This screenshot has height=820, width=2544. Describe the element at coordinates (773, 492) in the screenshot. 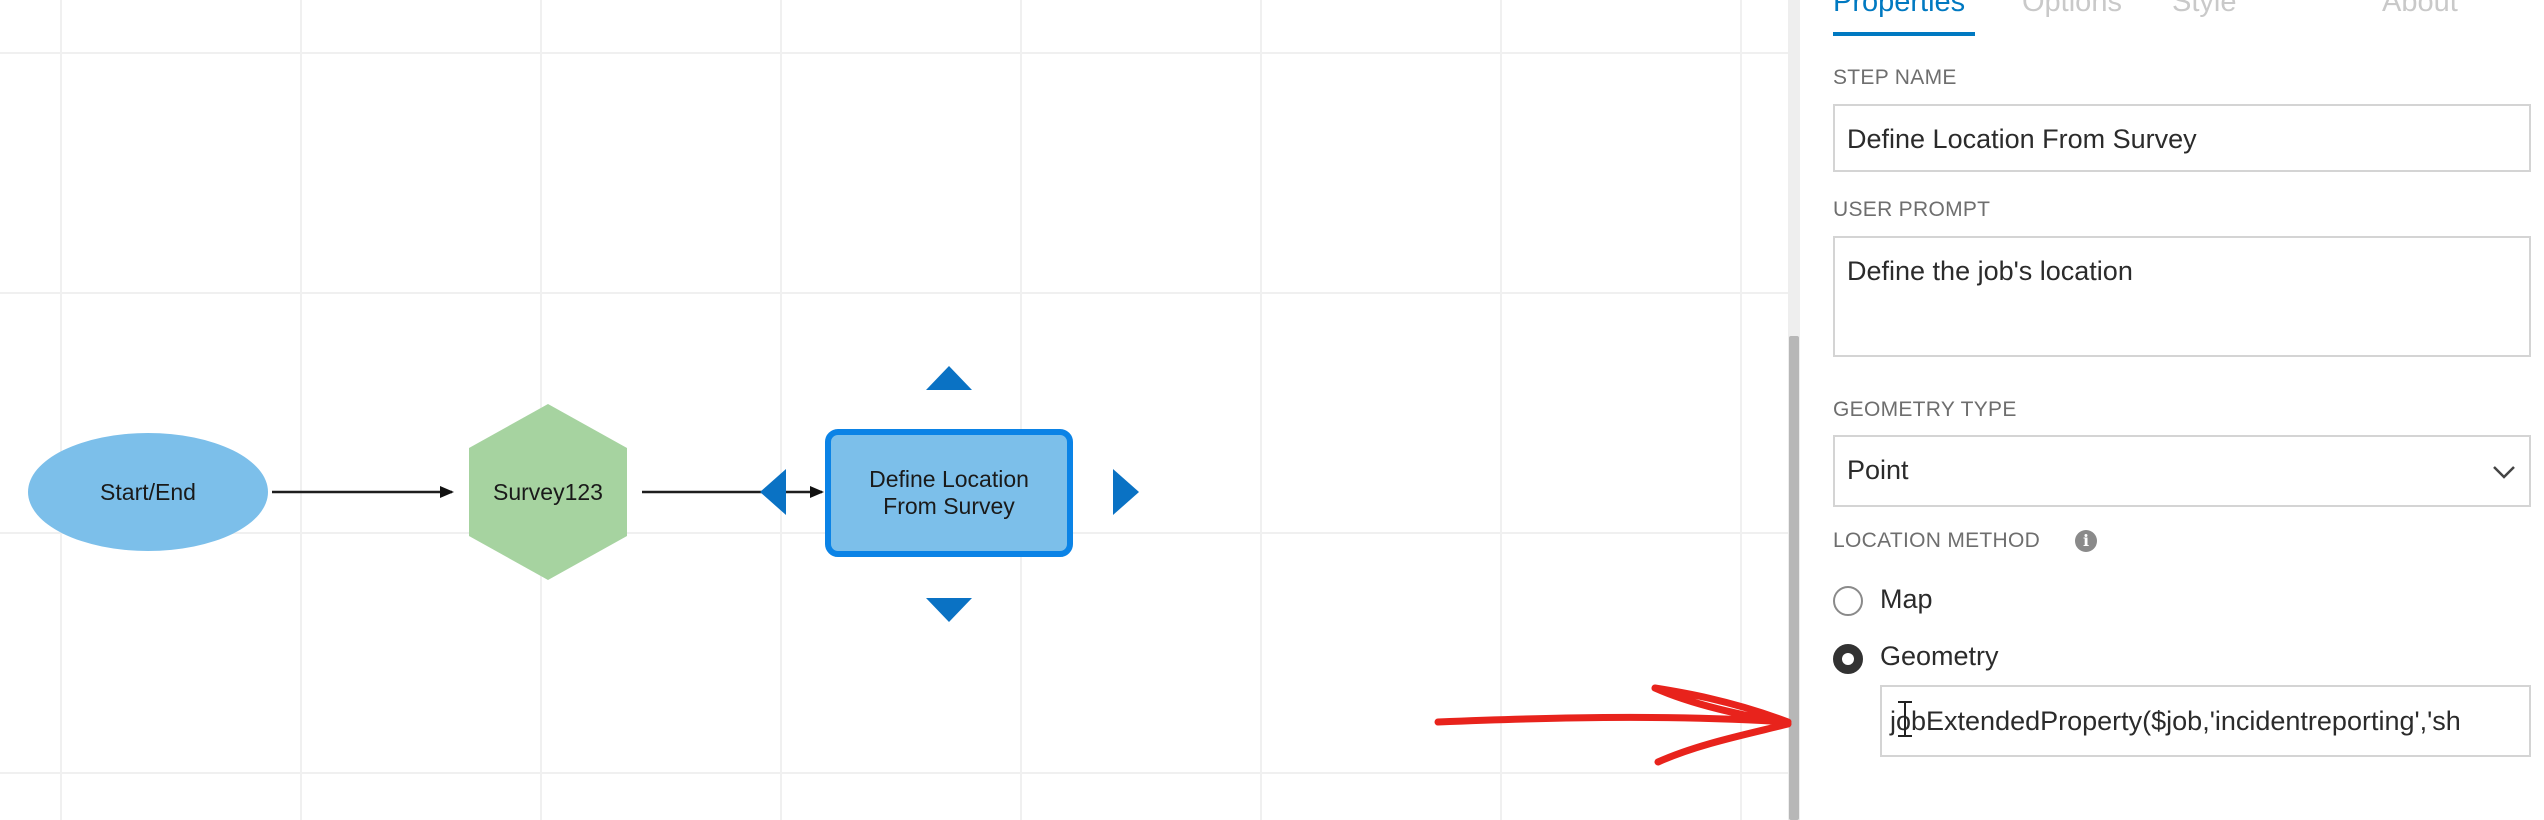

I see `connect-handle-left-icon` at that location.